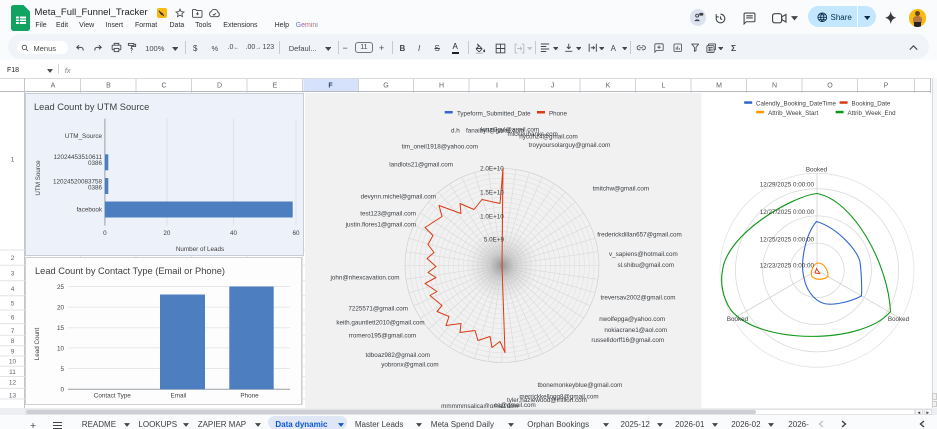 The height and width of the screenshot is (429, 937). Describe the element at coordinates (570, 145) in the screenshot. I see `svg-text: troyyoursolarguy@gmail.com` at that location.